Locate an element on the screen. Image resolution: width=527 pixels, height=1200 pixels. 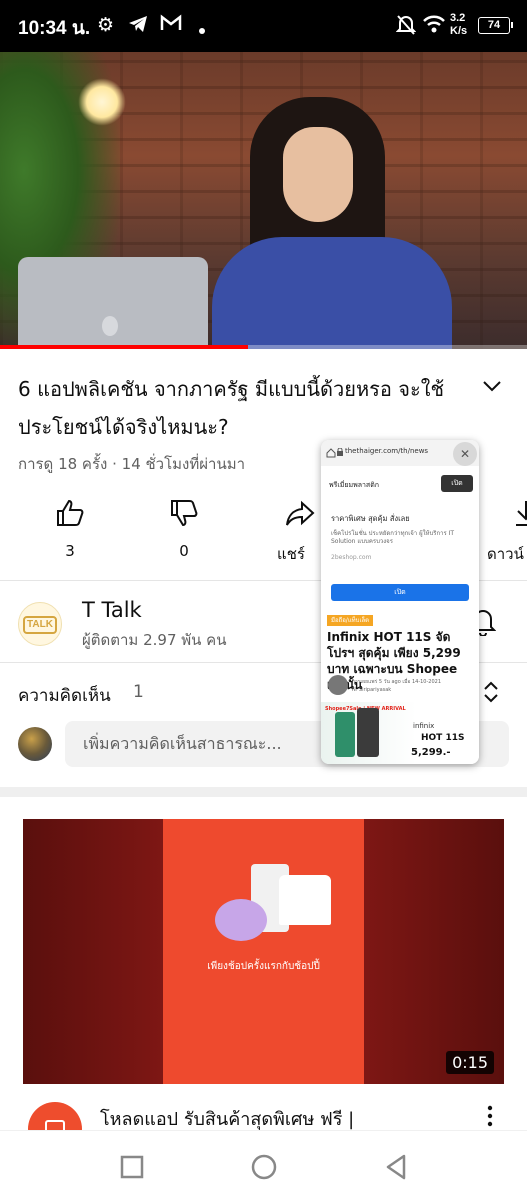
wifi-icon is located at coordinates (434, 26).